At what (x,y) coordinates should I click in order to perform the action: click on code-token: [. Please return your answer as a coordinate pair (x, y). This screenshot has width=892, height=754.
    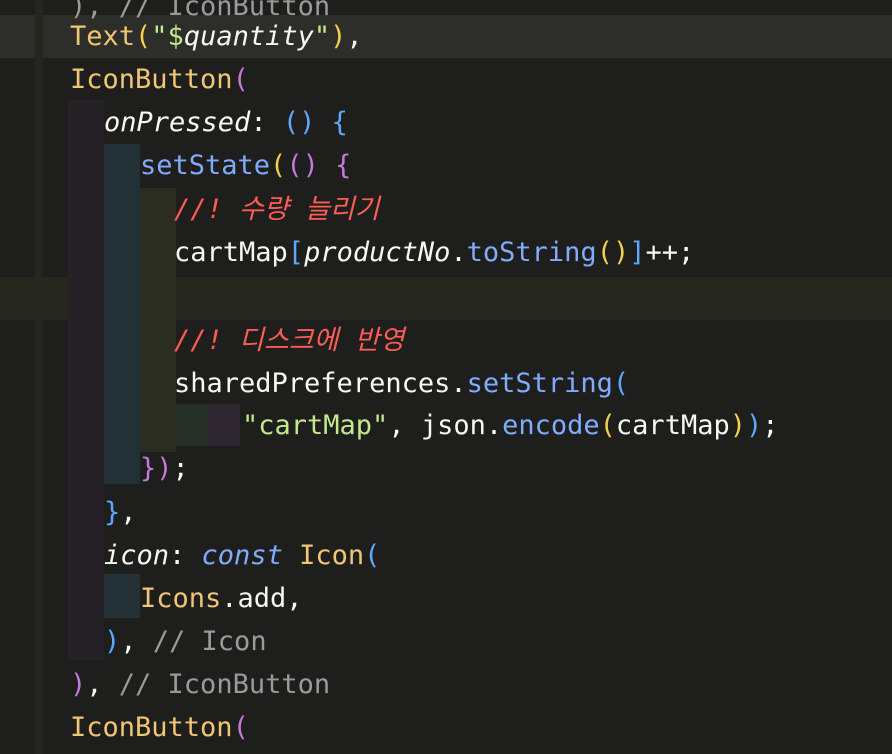
    Looking at the image, I should click on (296, 252).